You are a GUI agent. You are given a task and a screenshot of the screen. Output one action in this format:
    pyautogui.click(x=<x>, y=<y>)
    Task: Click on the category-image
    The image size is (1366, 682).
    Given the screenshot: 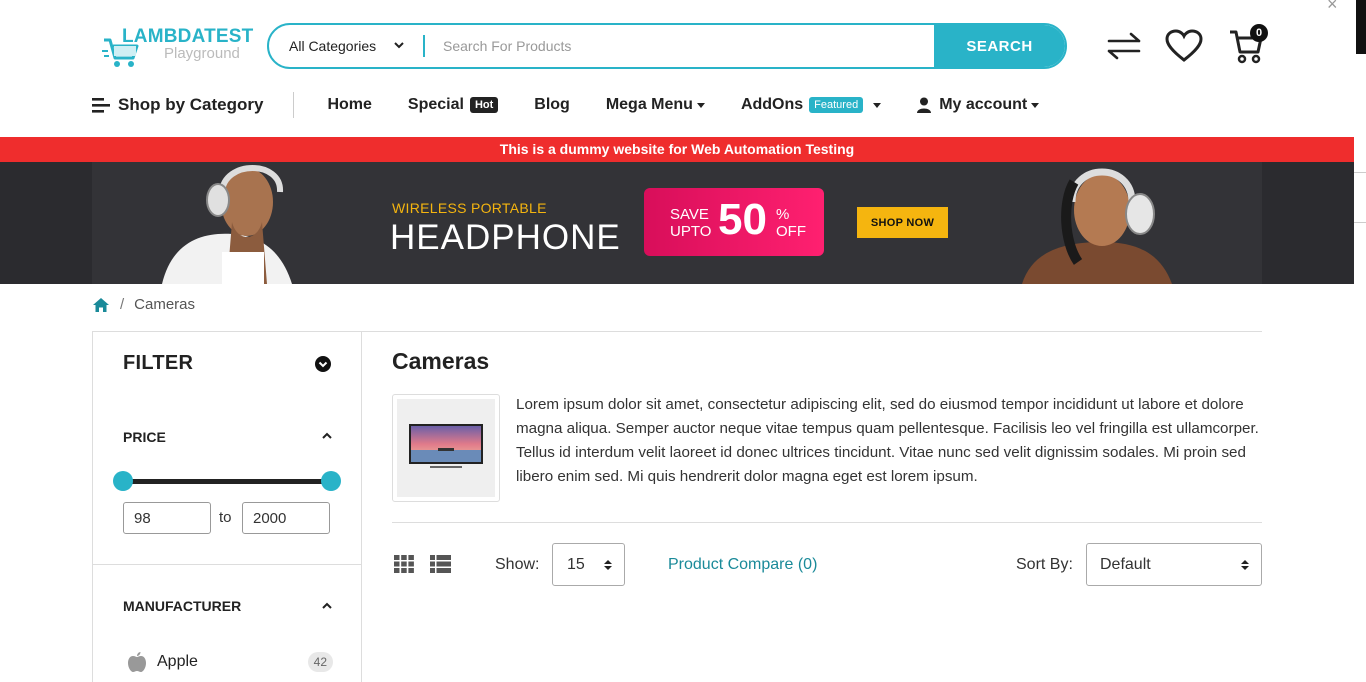 What is the action you would take?
    pyautogui.click(x=446, y=448)
    